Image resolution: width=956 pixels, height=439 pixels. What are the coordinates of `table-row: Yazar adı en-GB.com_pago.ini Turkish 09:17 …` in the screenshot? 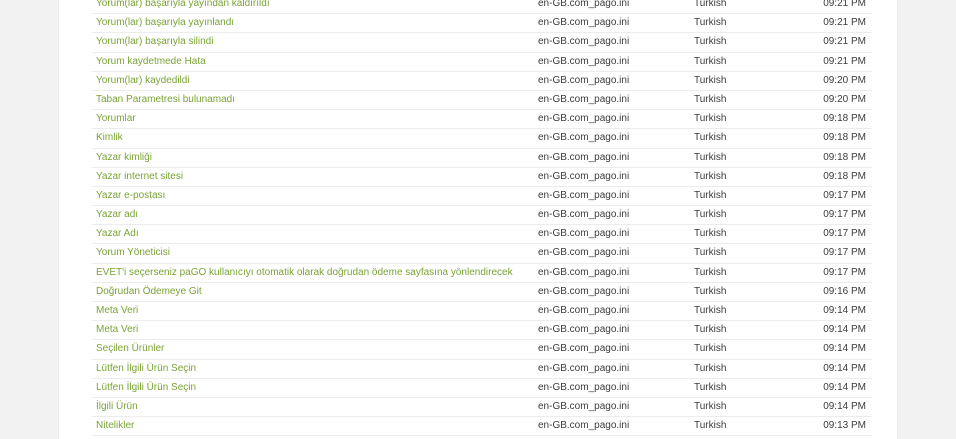 It's located at (482, 216).